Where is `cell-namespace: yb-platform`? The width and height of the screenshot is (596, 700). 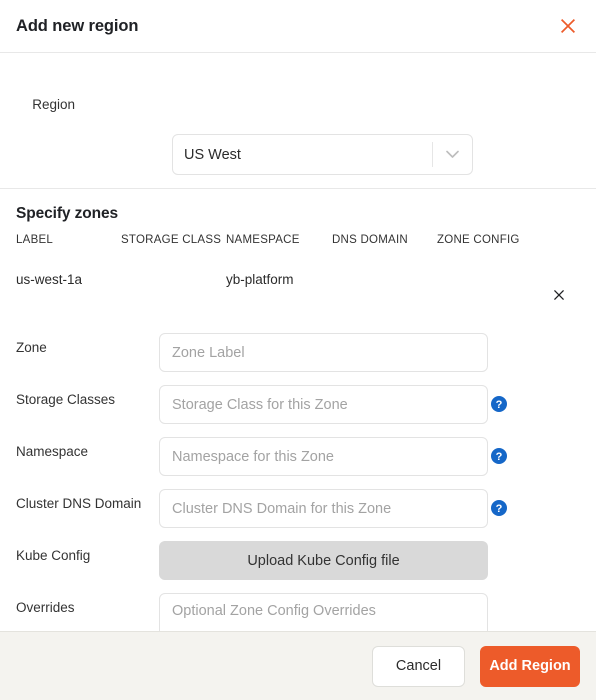 cell-namespace: yb-platform is located at coordinates (260, 279).